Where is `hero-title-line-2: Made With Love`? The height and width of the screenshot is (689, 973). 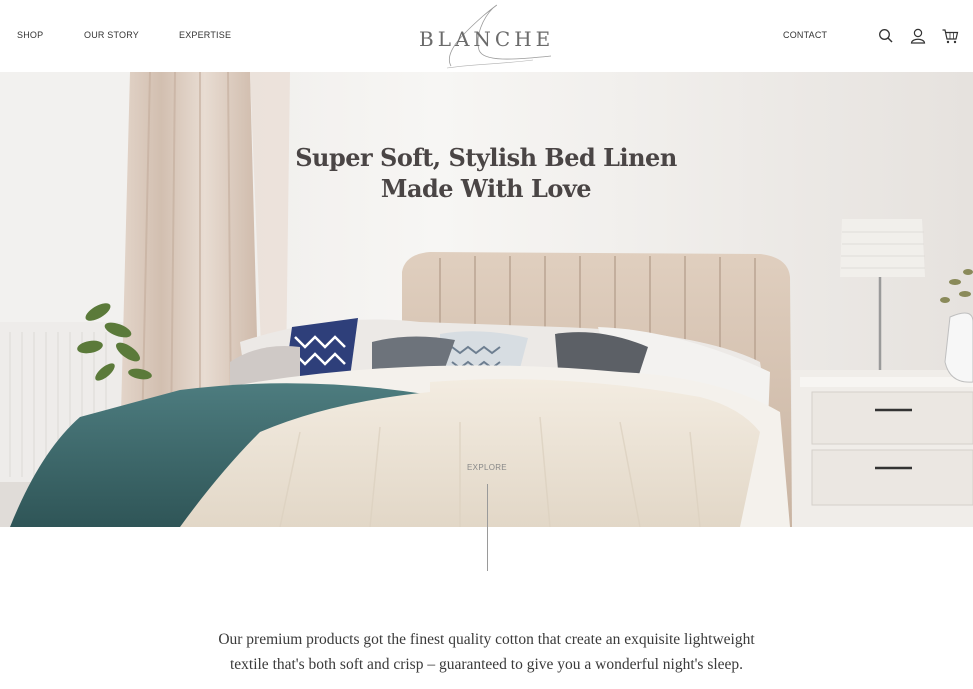 hero-title-line-2: Made With Love is located at coordinates (486, 188).